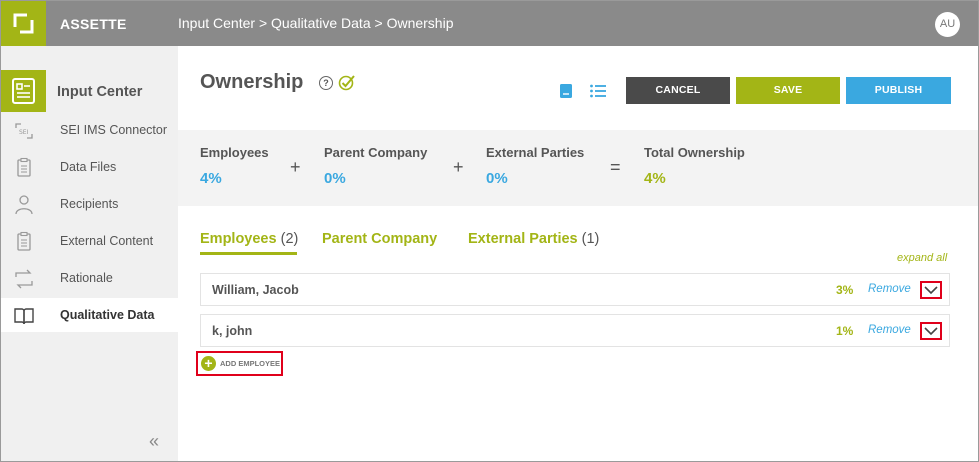 This screenshot has height=462, width=979. What do you see at coordinates (24, 205) in the screenshot?
I see `recipients-icon` at bounding box center [24, 205].